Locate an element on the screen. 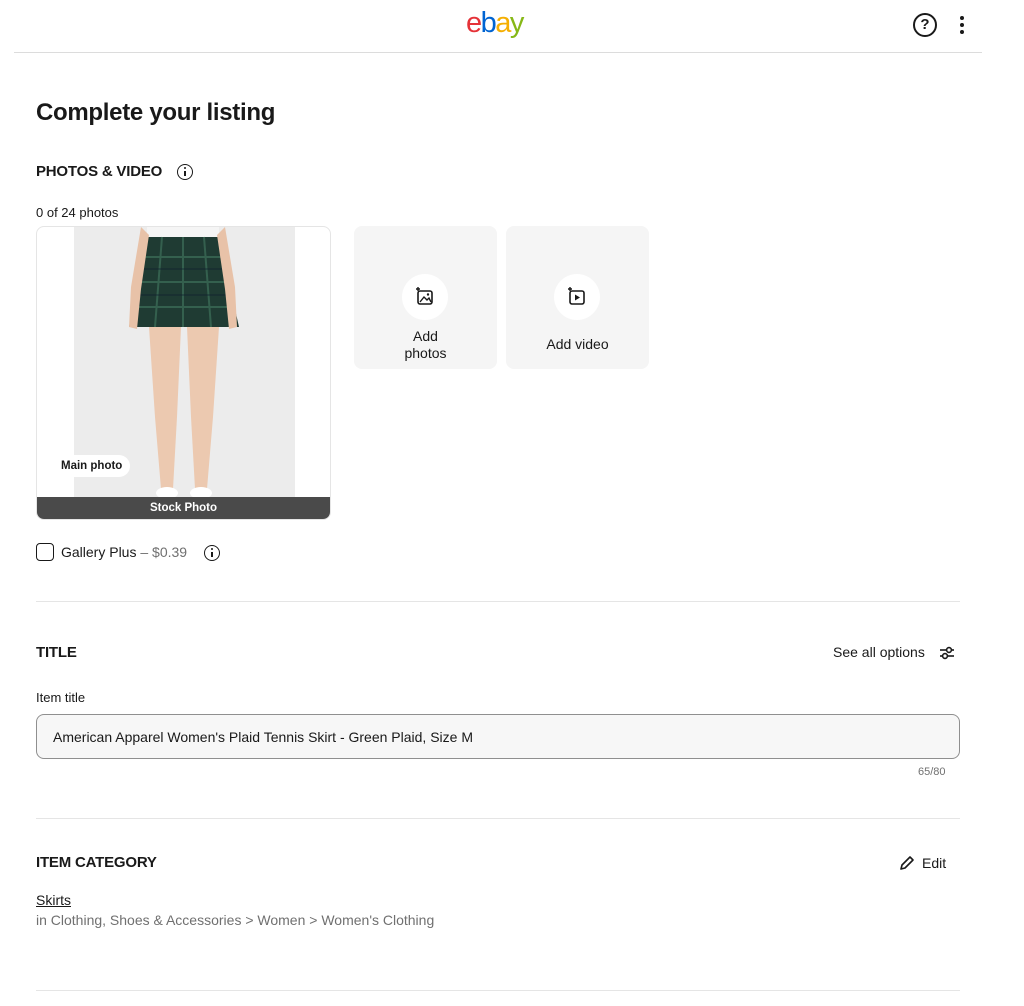  item-title-label: Item title is located at coordinates (61, 697).